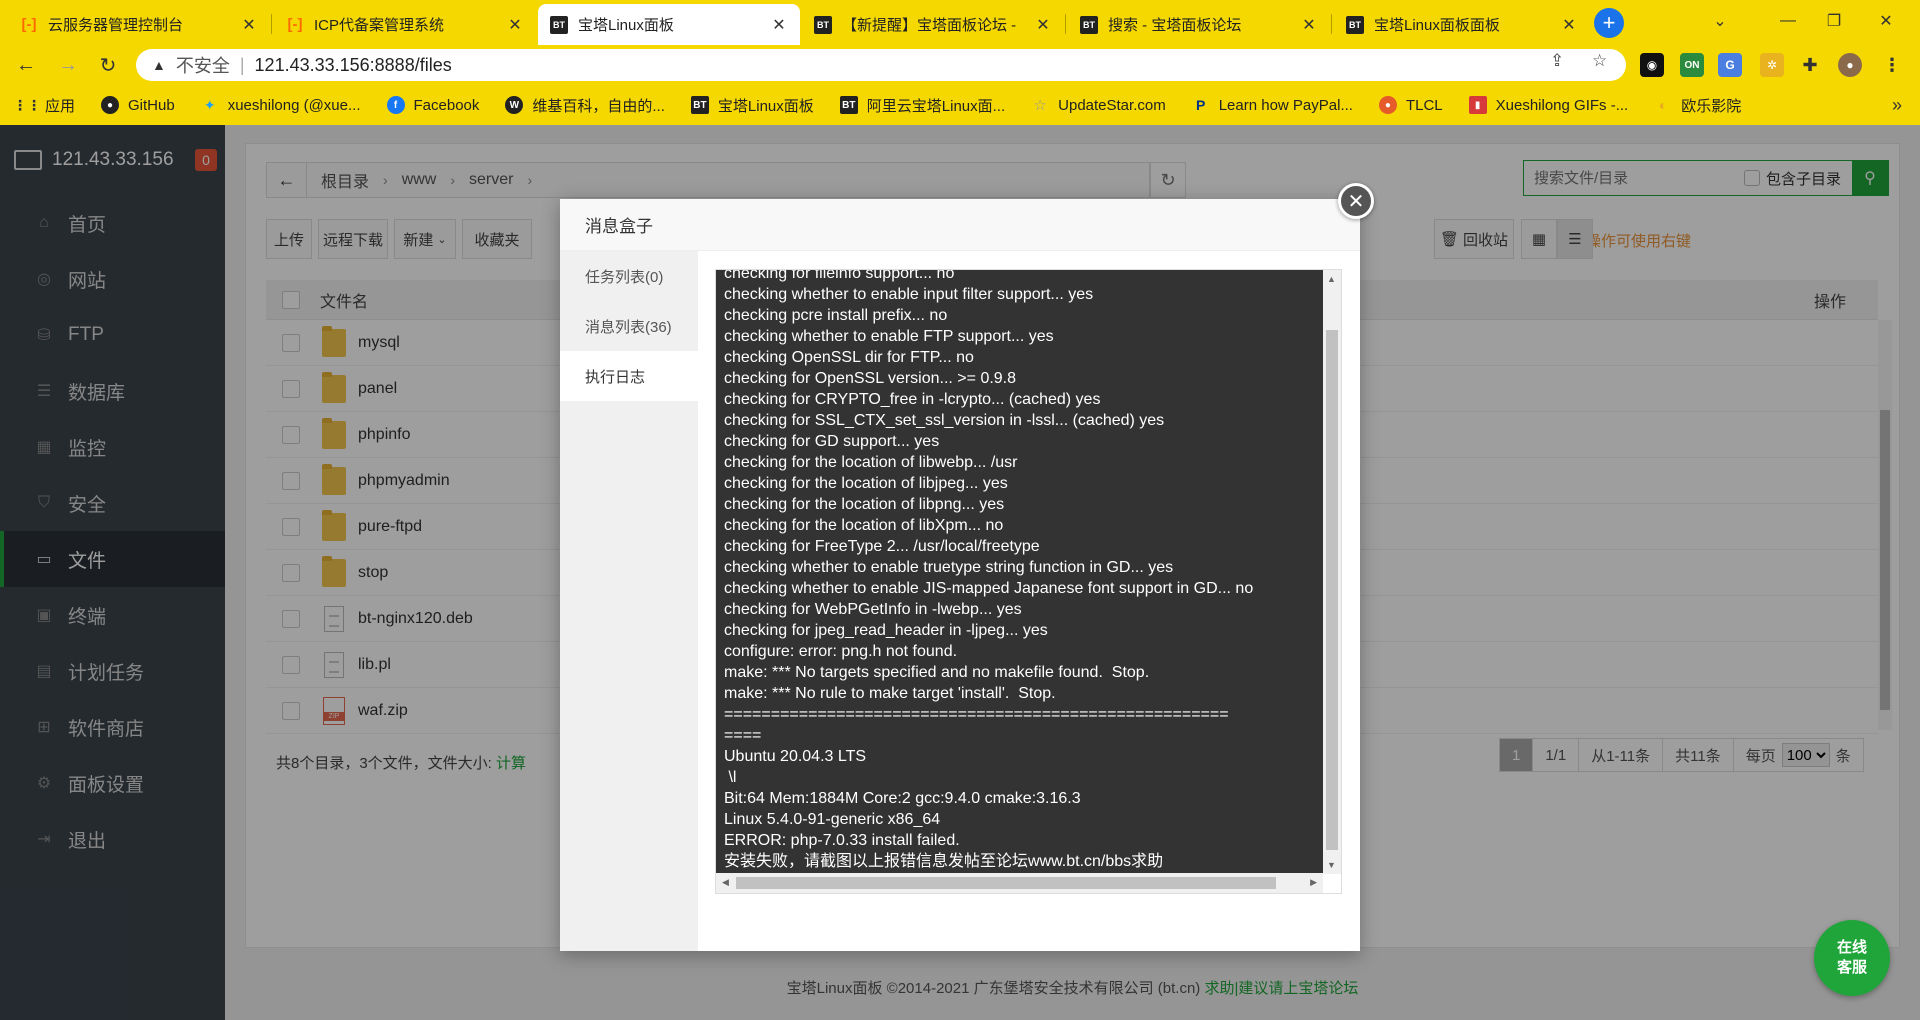 The height and width of the screenshot is (1020, 1920). Describe the element at coordinates (1810, 65) in the screenshot. I see `puzzle-icon: ✚` at that location.